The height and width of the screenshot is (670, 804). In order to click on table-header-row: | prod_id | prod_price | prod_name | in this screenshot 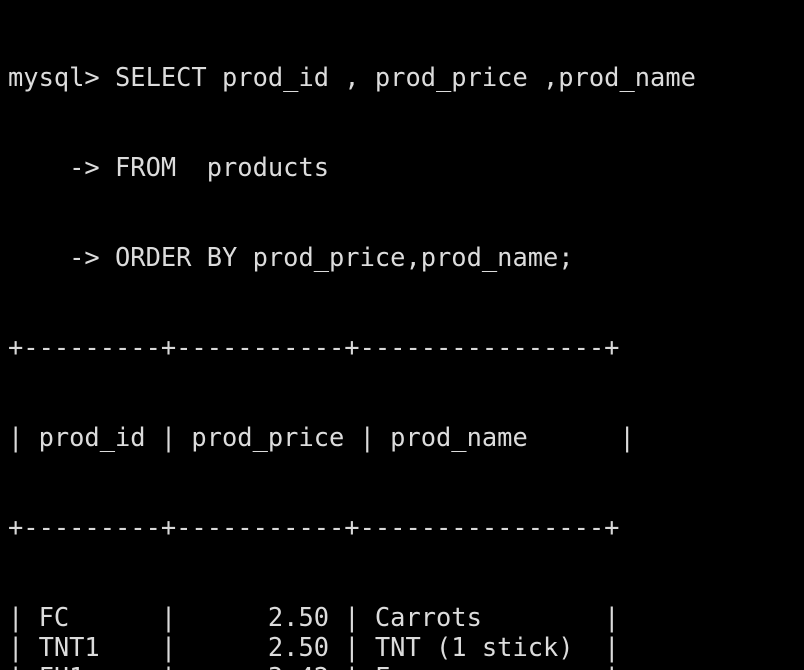, I will do `click(321, 437)`.